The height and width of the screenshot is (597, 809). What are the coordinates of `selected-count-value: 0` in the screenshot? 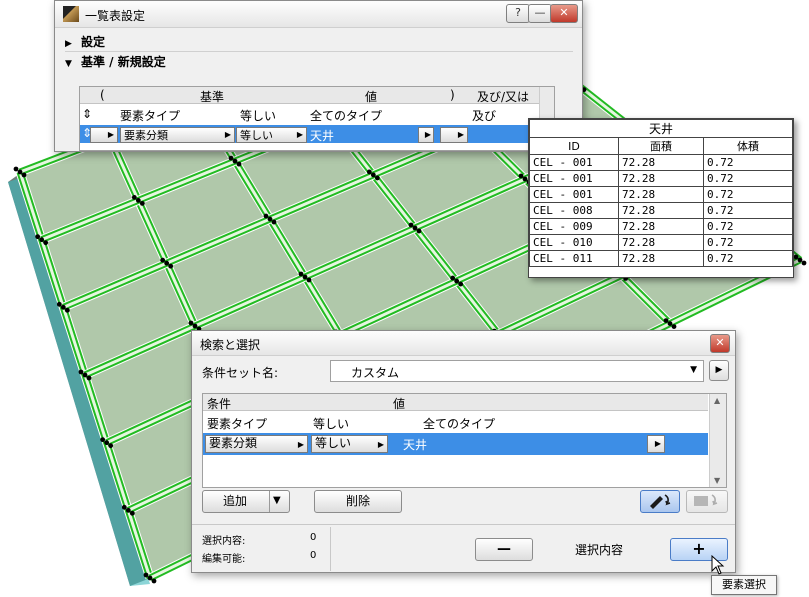 It's located at (313, 537).